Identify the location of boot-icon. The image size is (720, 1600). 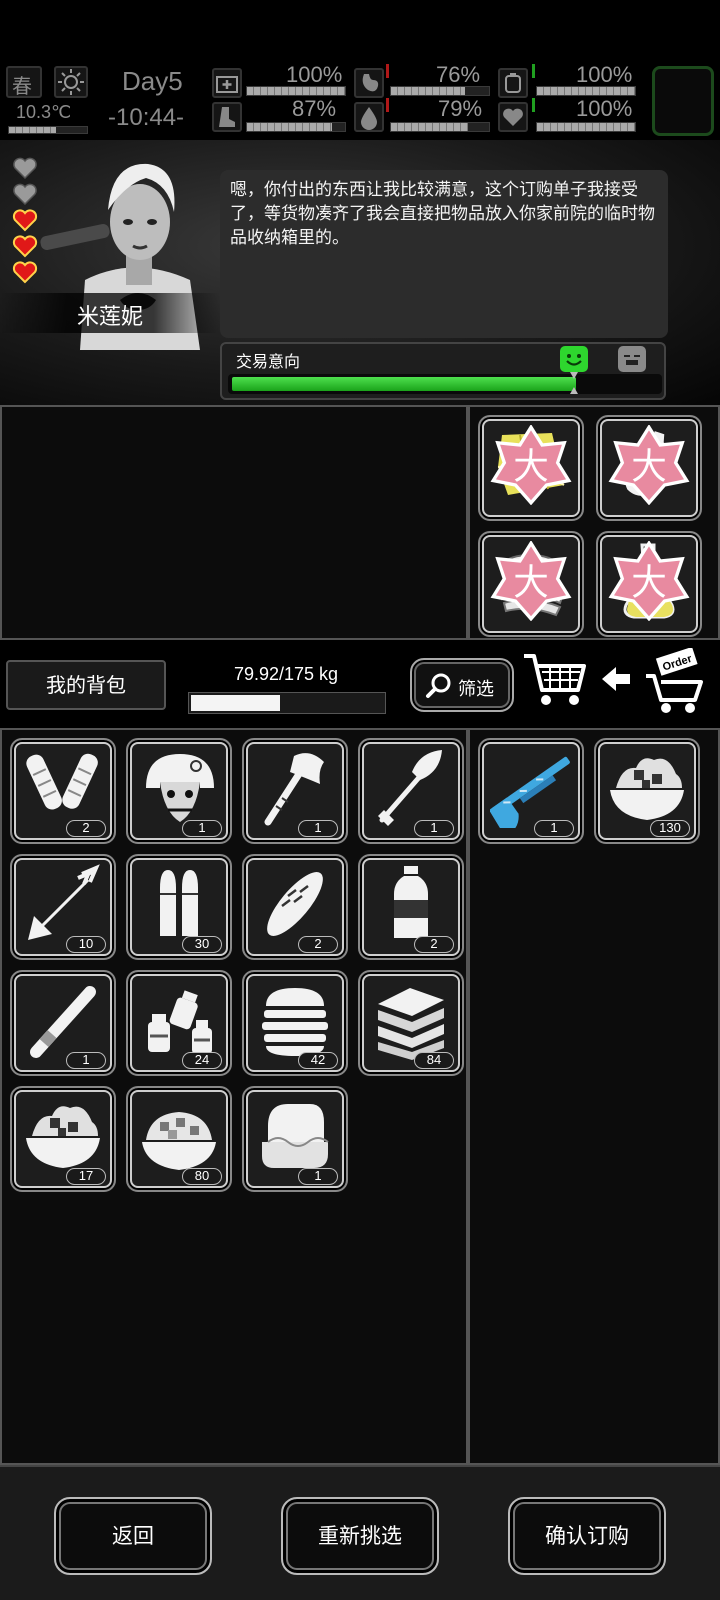
(227, 117).